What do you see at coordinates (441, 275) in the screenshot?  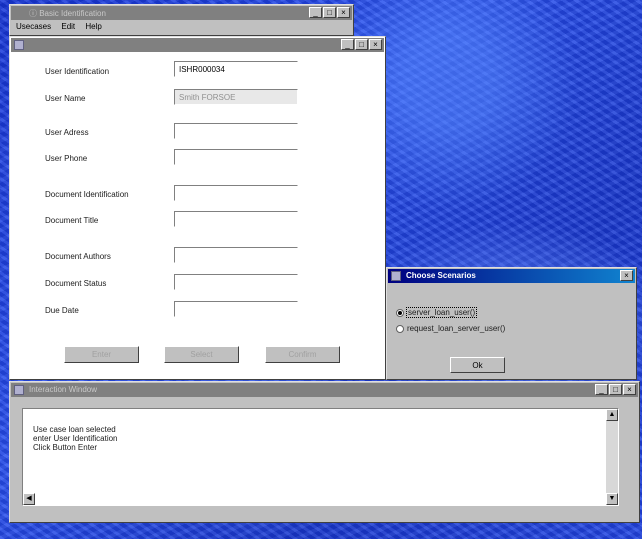 I see `scenarios-title: Choose Scenarios` at bounding box center [441, 275].